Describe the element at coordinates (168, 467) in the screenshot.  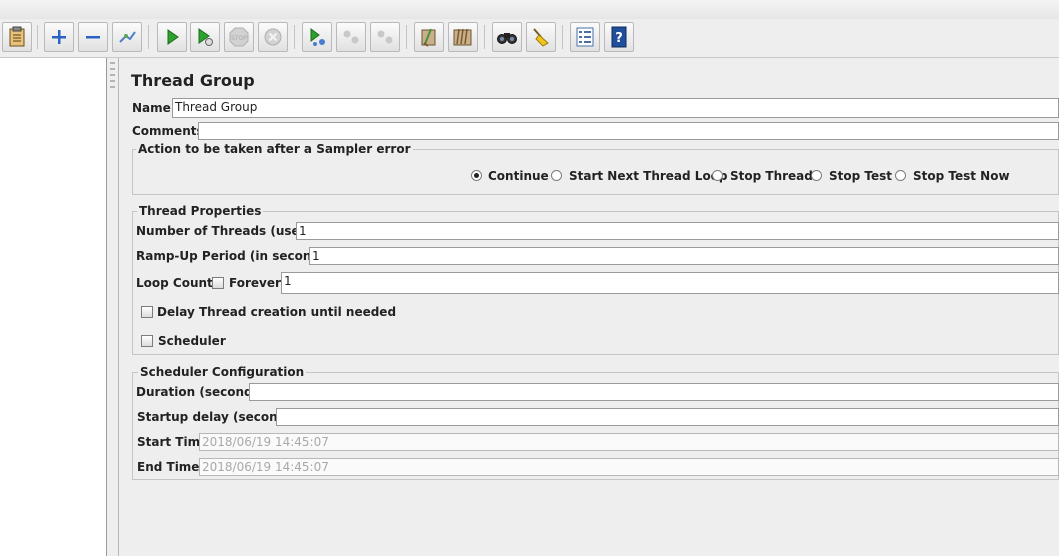
I see `end-time-label: End Time` at that location.